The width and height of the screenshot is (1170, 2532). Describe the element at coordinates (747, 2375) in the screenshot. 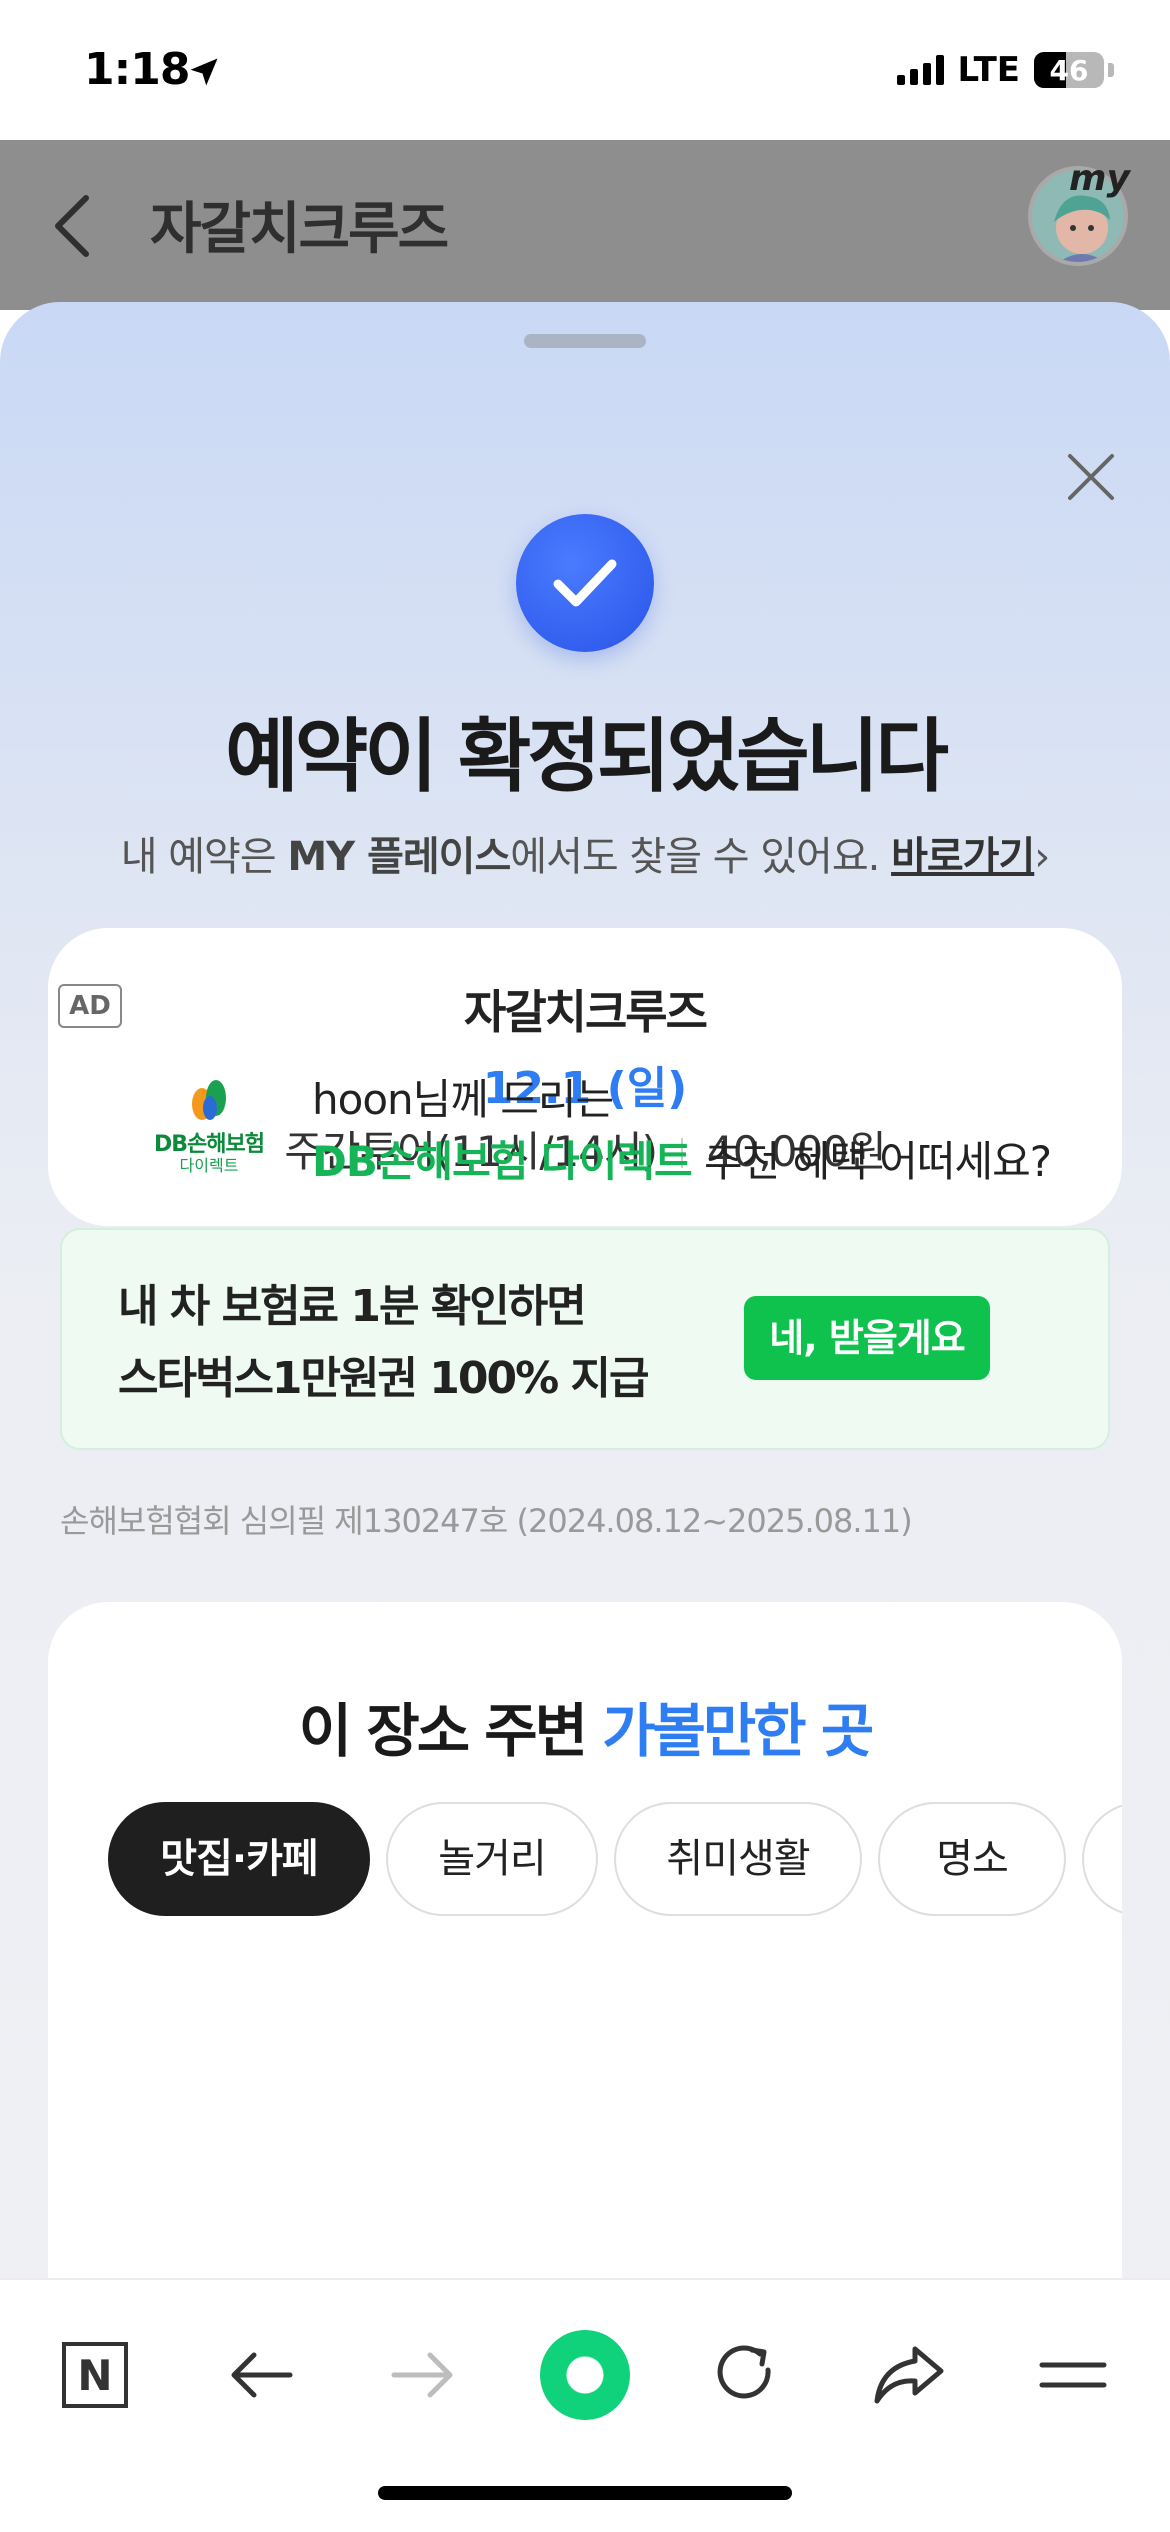

I see `refresh-icon` at that location.